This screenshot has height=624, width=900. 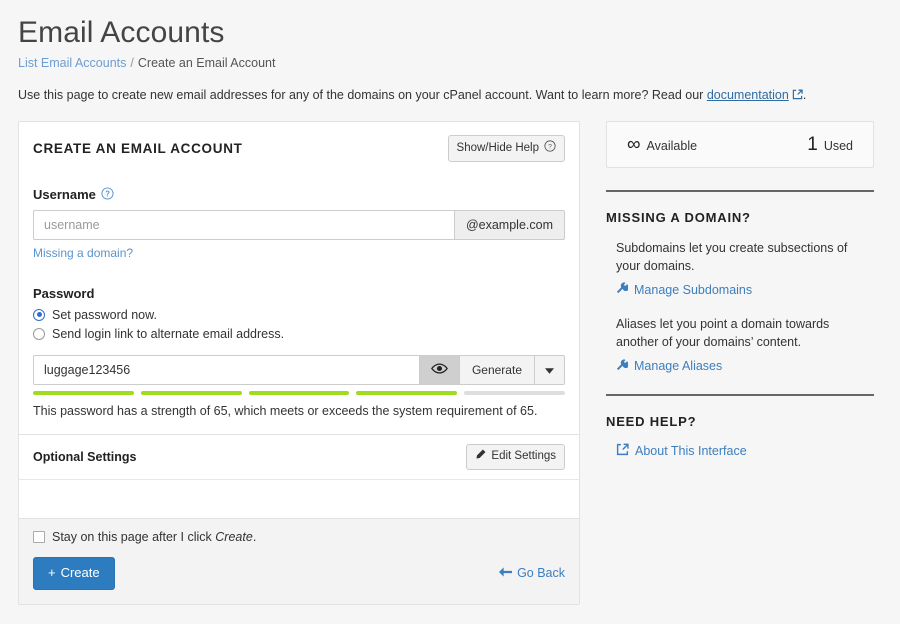 I want to click on about-this-interface-link: About This Interface, so click(x=681, y=451).